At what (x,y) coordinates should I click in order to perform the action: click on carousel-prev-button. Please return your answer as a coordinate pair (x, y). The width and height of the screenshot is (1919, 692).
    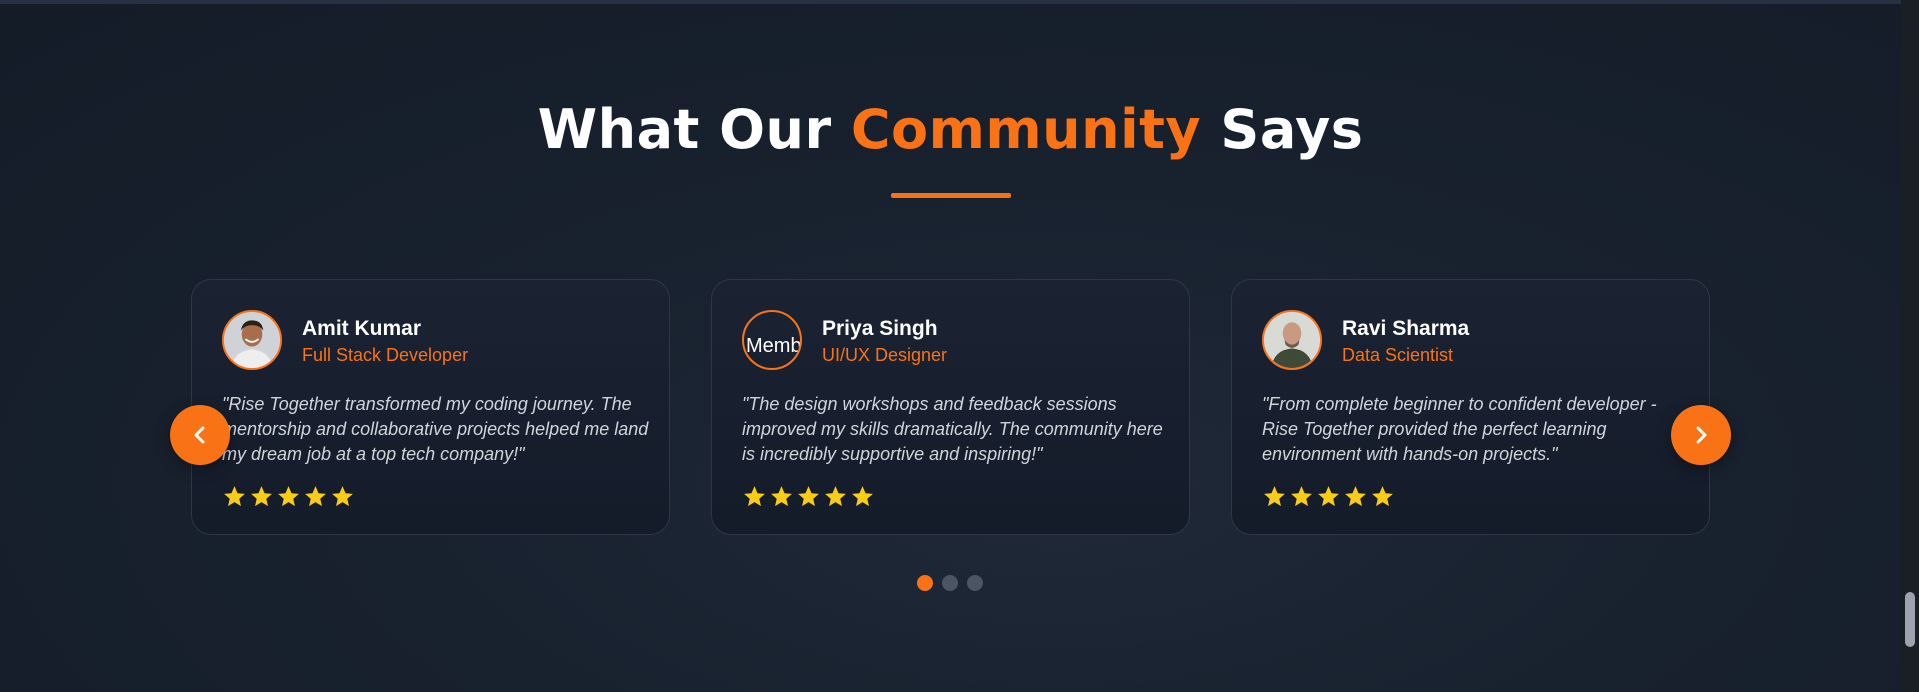
    Looking at the image, I should click on (200, 435).